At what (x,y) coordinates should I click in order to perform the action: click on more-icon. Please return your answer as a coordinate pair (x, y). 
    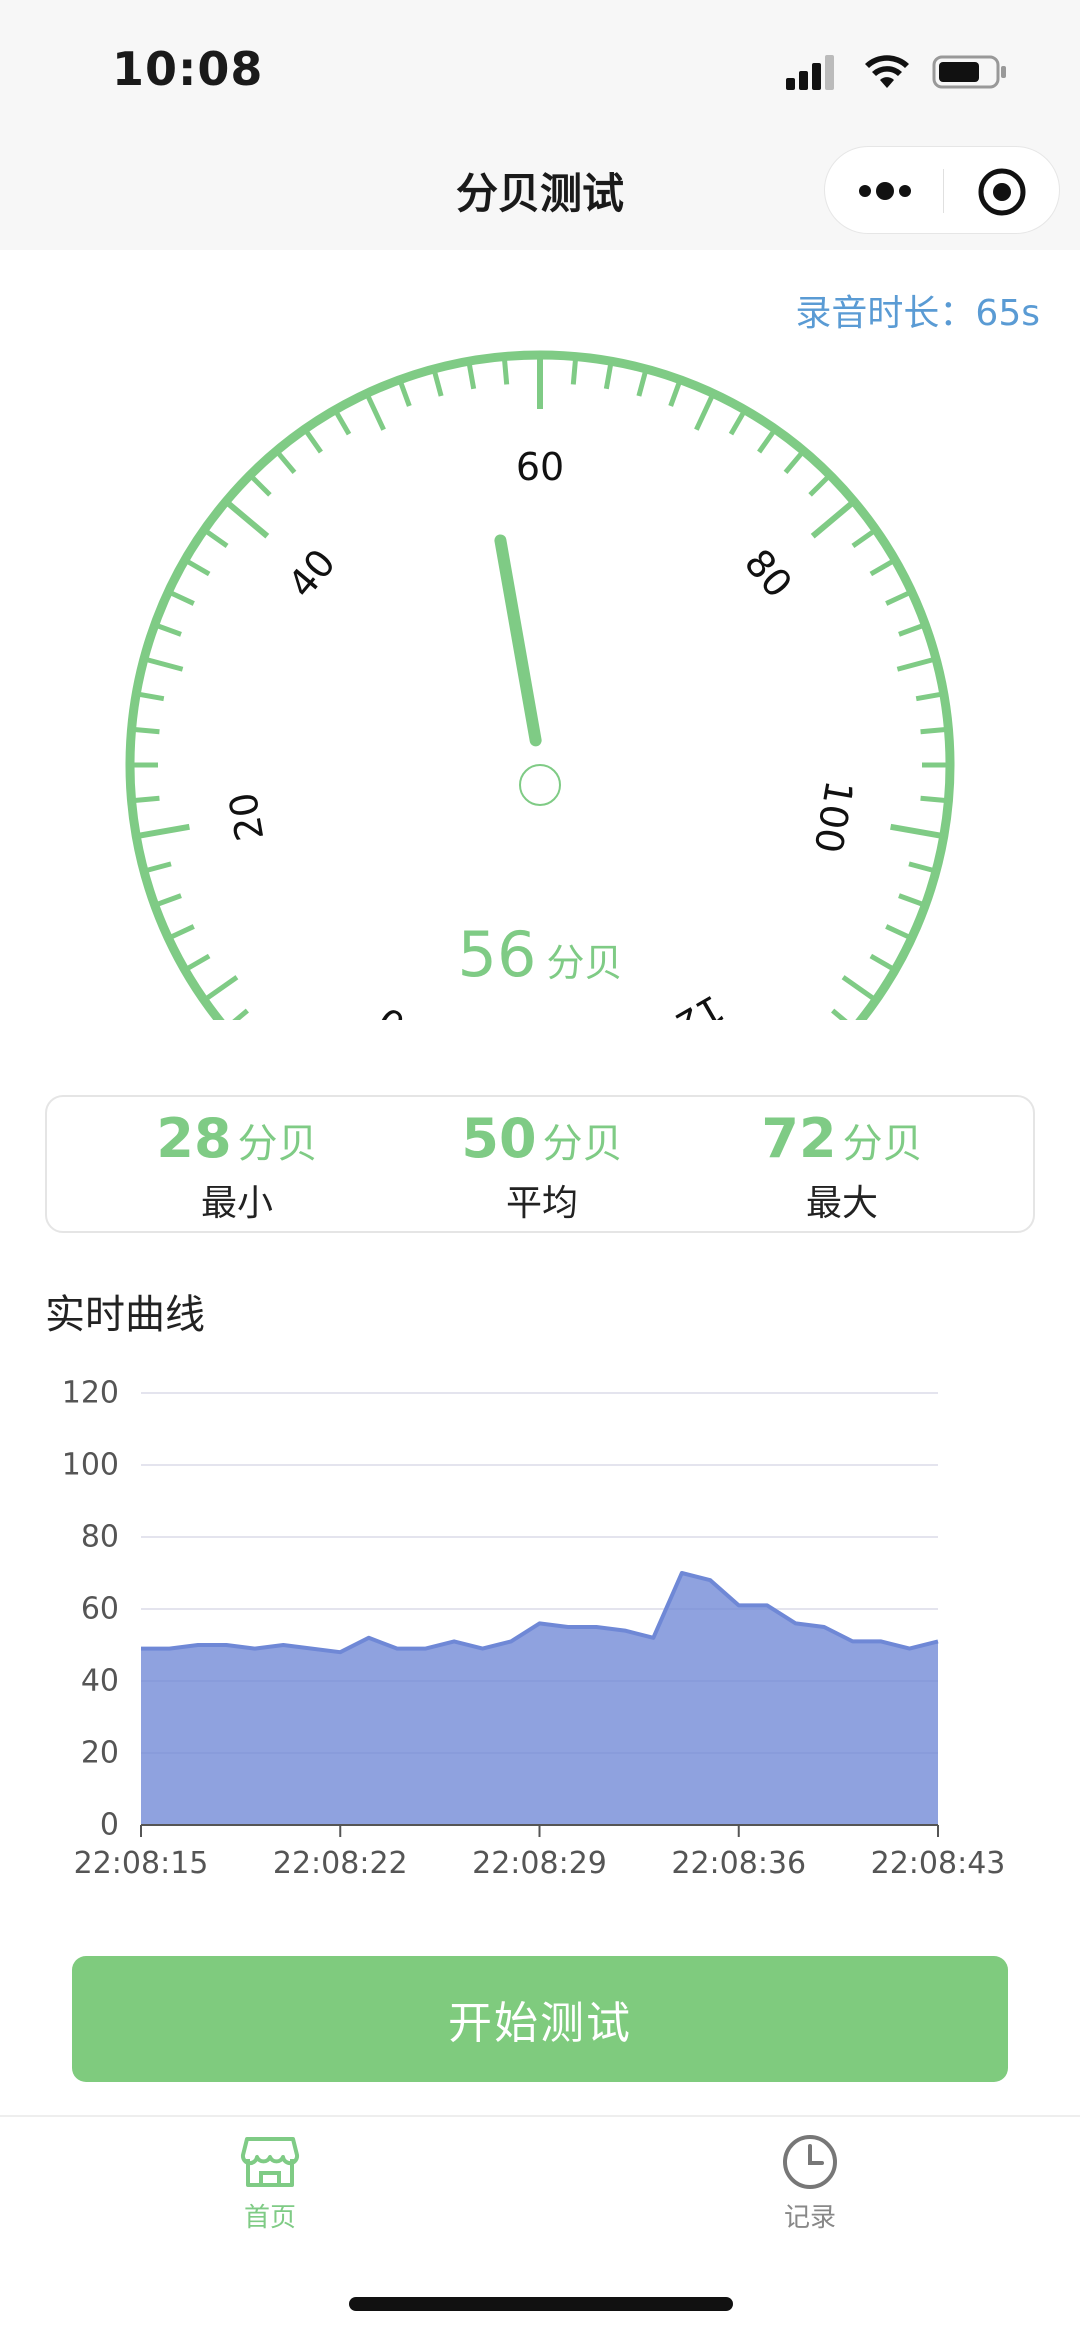
    Looking at the image, I should click on (885, 191).